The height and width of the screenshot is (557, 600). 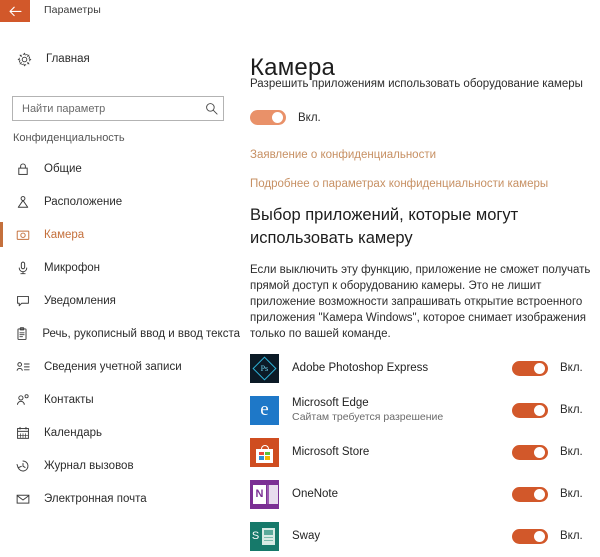 What do you see at coordinates (120, 168) in the screenshot?
I see `sidebar-item-general: Общие` at bounding box center [120, 168].